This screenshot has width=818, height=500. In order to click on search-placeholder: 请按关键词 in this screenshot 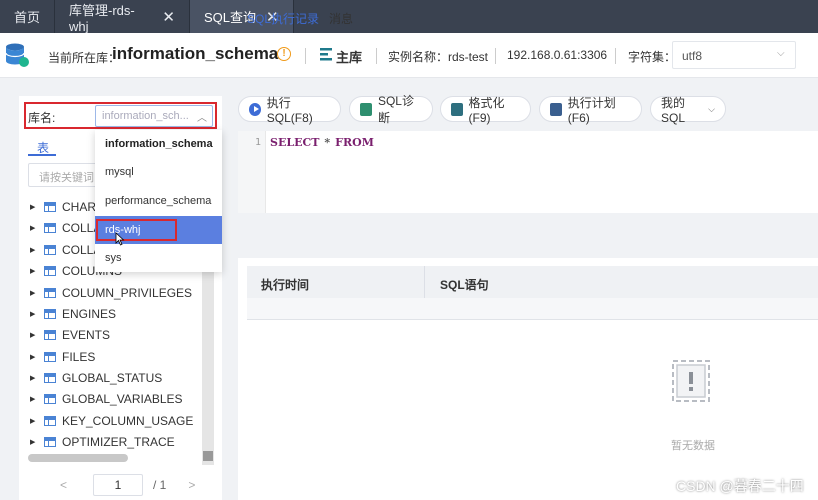, I will do `click(66, 178)`.